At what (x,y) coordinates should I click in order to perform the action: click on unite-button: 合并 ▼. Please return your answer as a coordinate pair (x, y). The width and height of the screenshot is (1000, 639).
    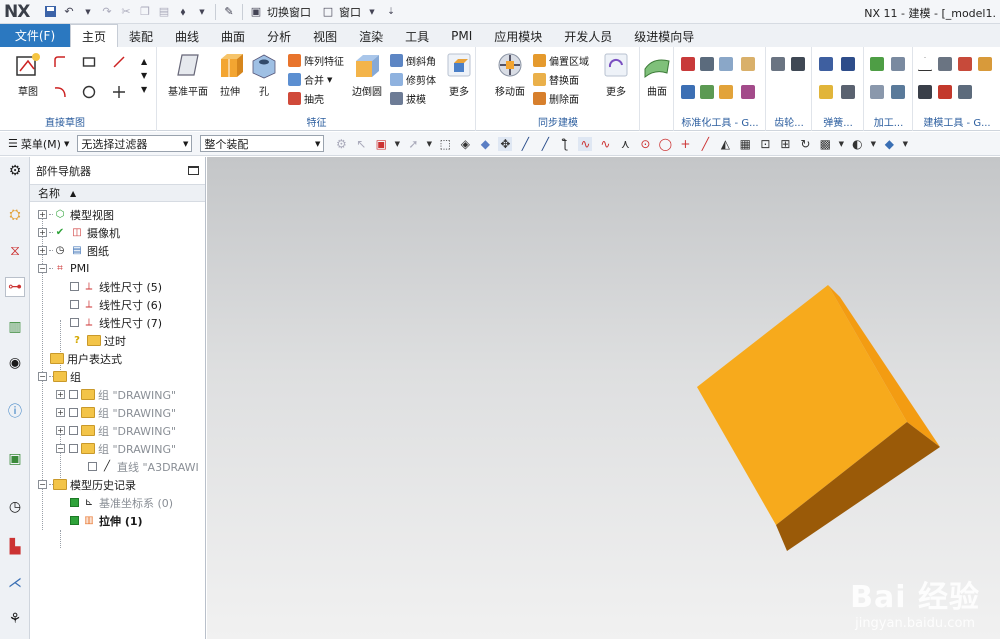
    Looking at the image, I should click on (310, 79).